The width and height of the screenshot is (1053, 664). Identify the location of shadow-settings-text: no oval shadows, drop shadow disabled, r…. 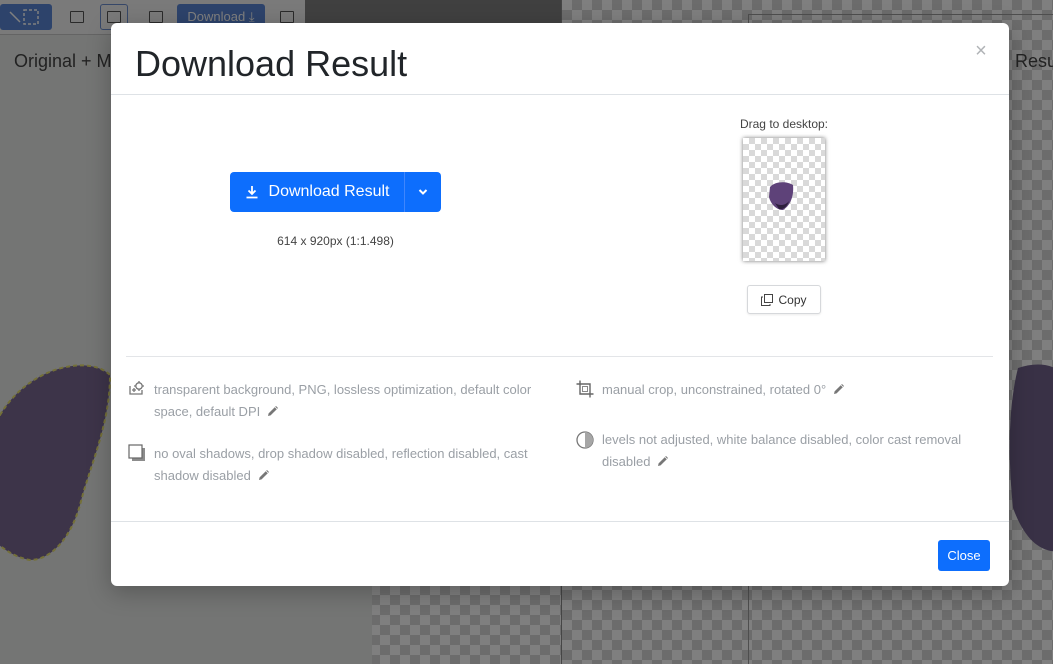
(341, 464).